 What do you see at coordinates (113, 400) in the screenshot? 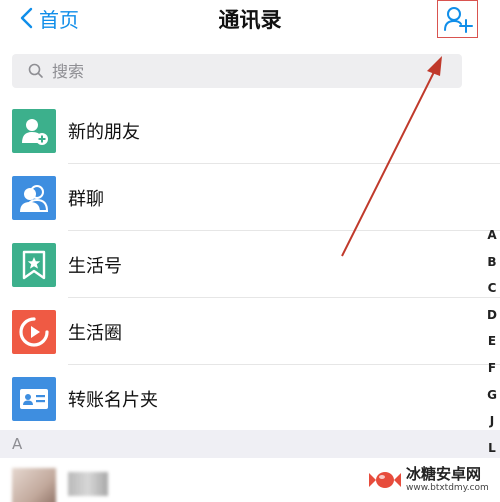
I see `list-item-label: 转账名片夹` at bounding box center [113, 400].